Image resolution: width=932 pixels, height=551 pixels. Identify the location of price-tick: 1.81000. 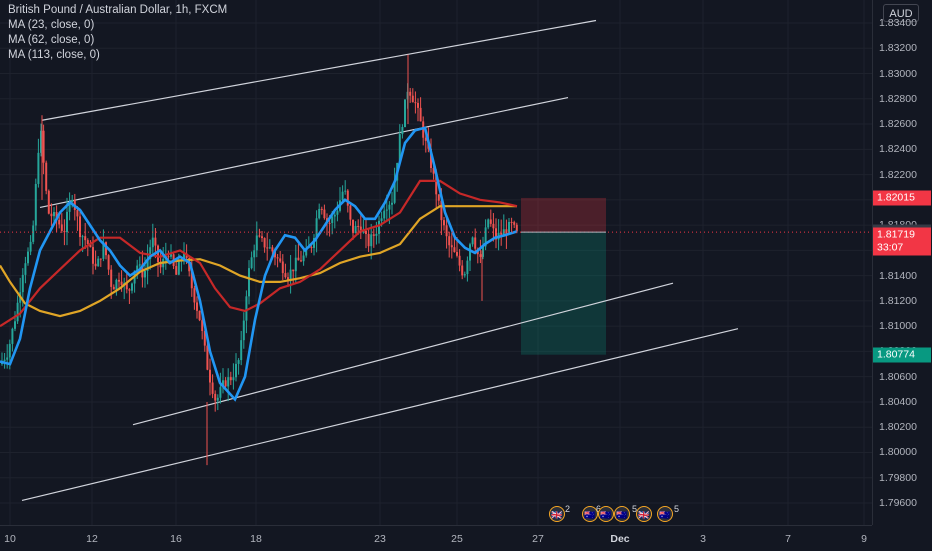
(898, 326).